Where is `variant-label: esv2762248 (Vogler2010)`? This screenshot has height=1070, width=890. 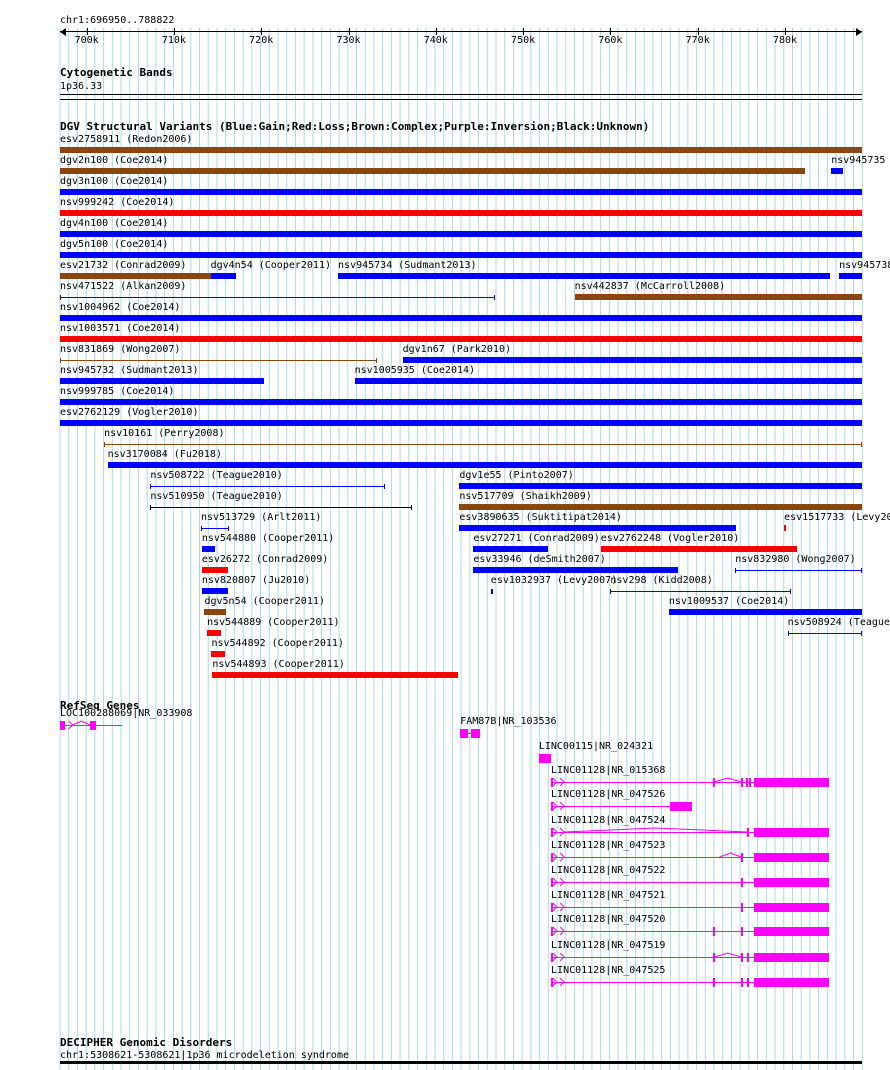 variant-label: esv2762248 (Vogler2010) is located at coordinates (670, 538).